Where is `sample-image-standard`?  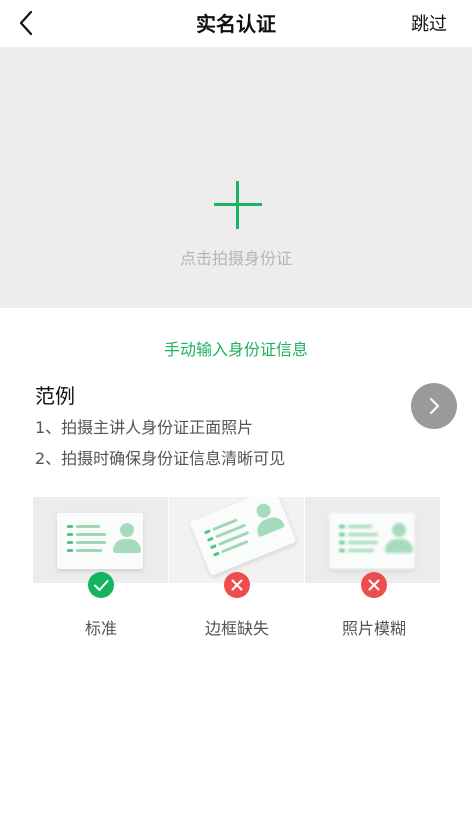 sample-image-standard is located at coordinates (100, 540).